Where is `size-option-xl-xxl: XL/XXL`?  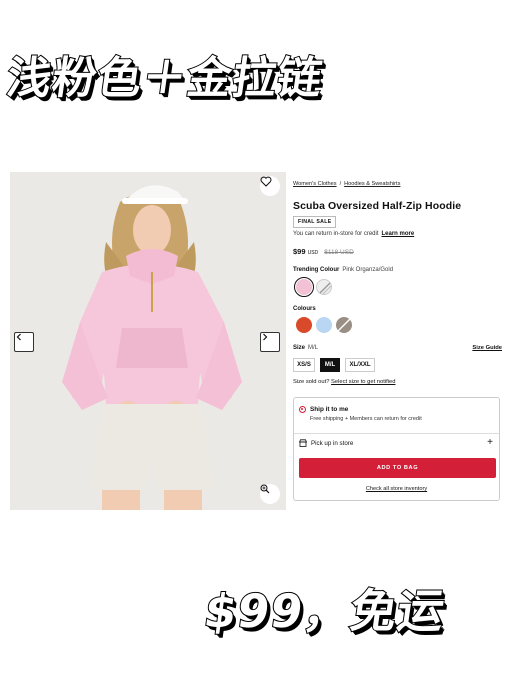
size-option-xl-xxl: XL/XXL is located at coordinates (360, 365).